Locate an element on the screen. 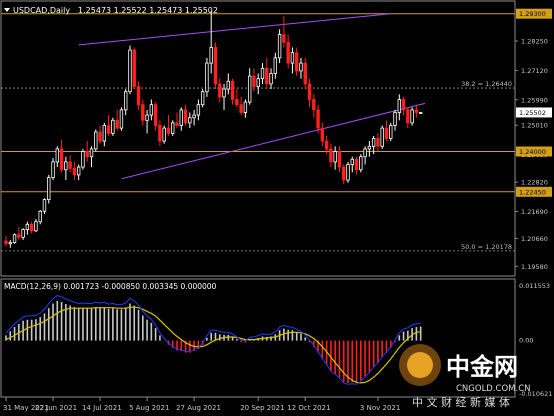  watermark-tagline: 中 文 财 经 新 媒 体 is located at coordinates (461, 402).